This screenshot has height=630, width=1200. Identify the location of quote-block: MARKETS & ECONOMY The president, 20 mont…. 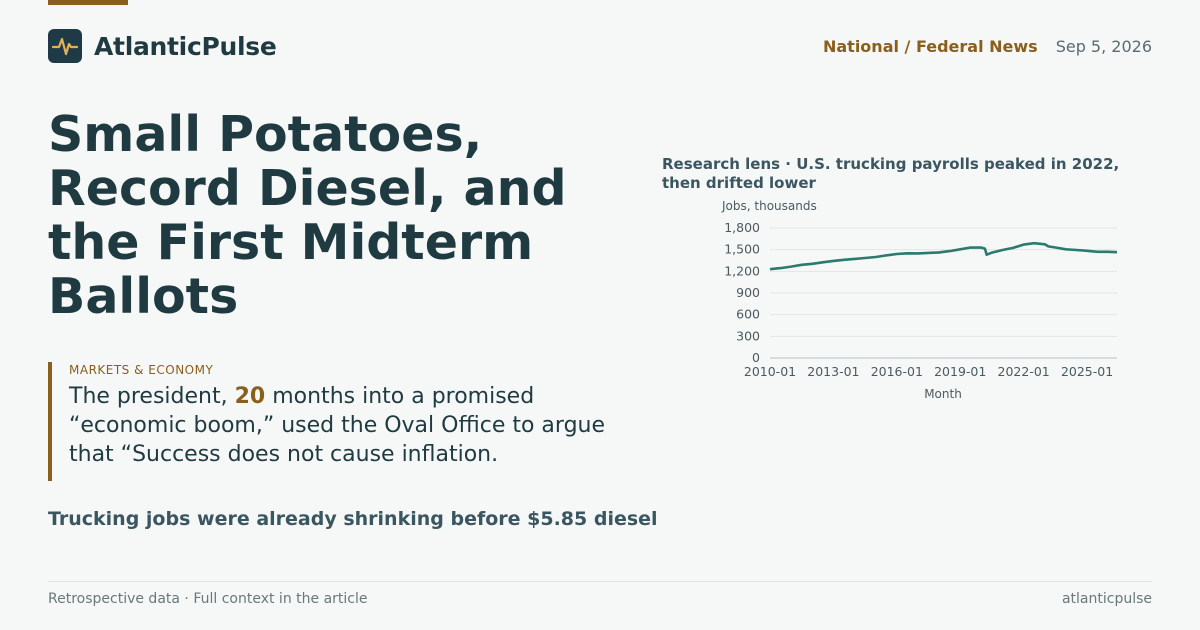
(338, 421).